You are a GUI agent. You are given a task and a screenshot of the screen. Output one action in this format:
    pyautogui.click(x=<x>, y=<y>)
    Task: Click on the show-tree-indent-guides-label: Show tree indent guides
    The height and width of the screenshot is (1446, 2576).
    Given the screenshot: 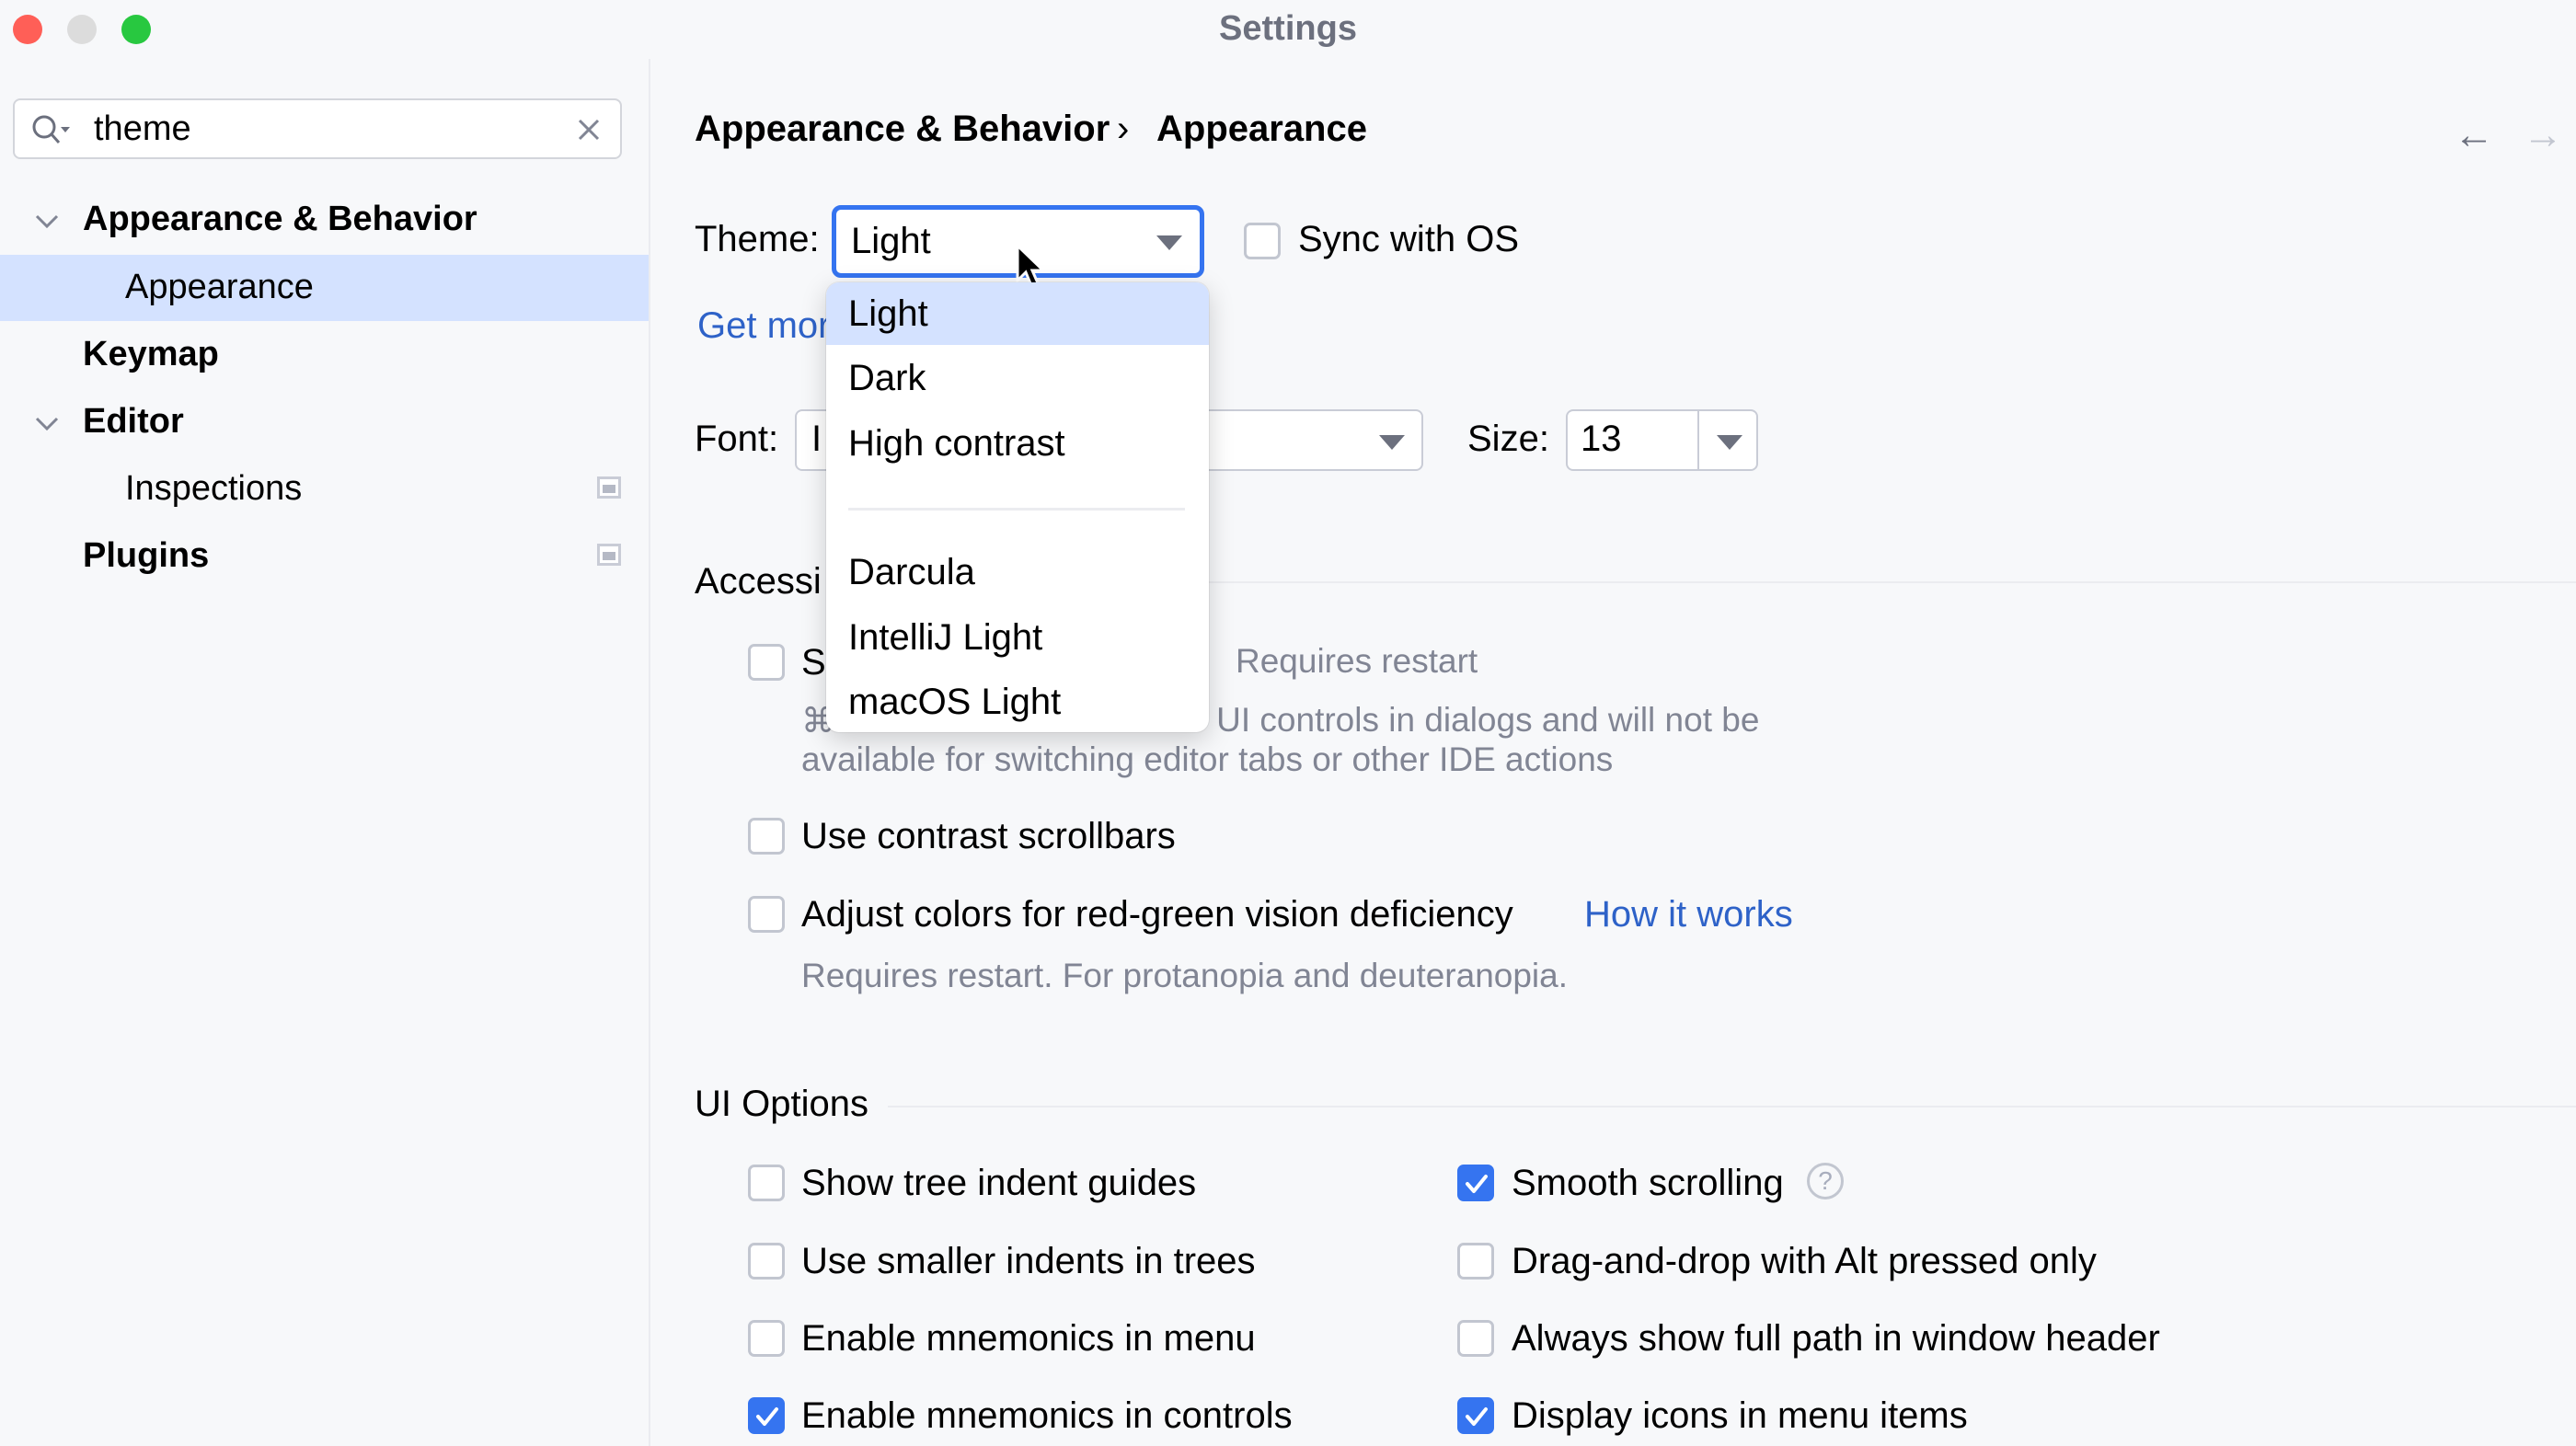 What is the action you would take?
    pyautogui.click(x=999, y=1183)
    